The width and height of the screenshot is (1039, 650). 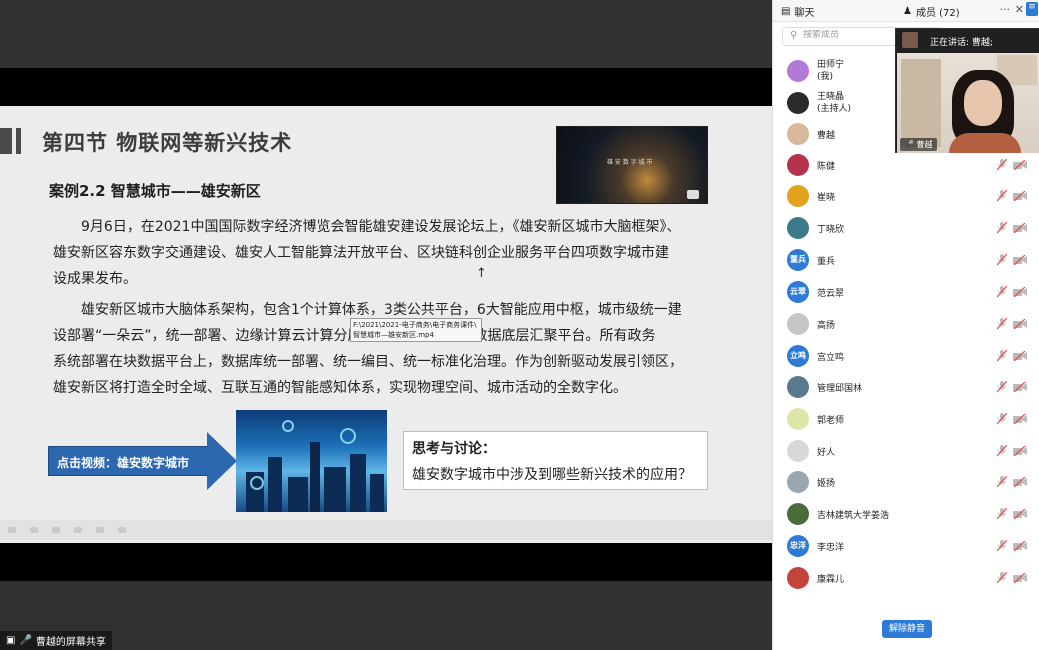 I want to click on member-row: 吉林建筑大学姜浩, so click(x=907, y=515).